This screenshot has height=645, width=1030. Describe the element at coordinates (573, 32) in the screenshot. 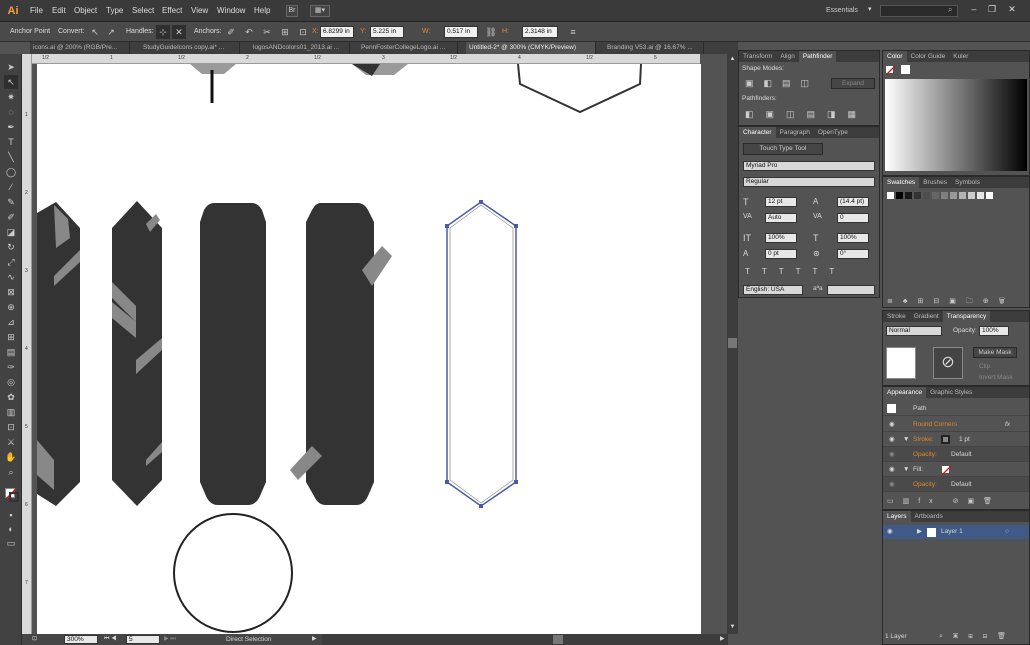

I see `panel-menu-icon: ≡` at that location.